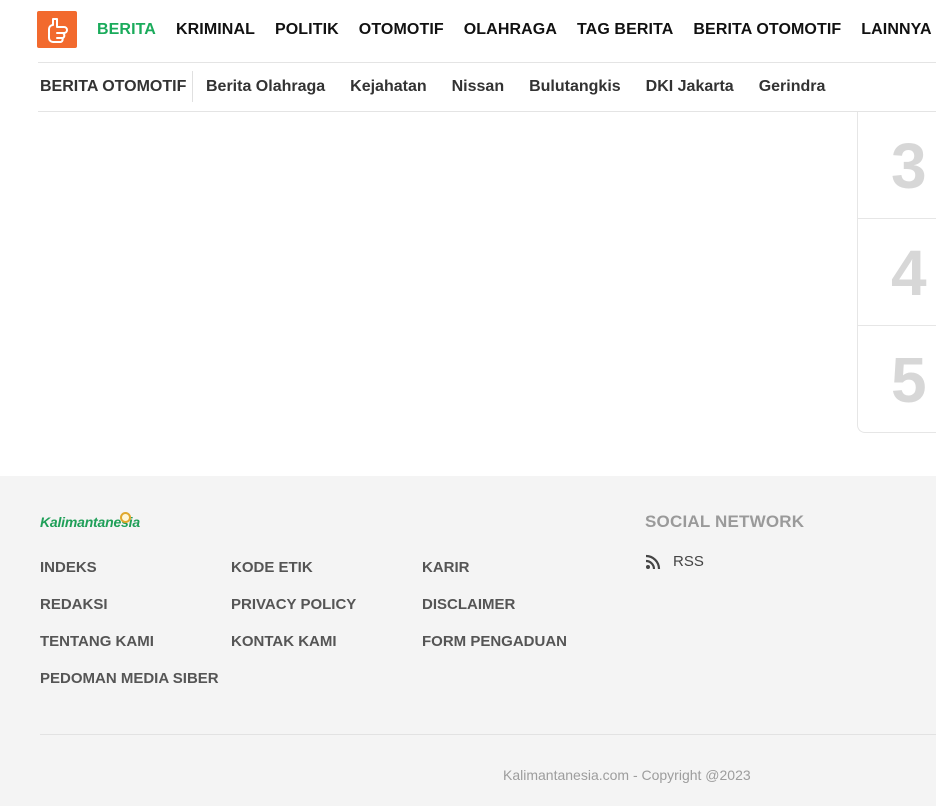 This screenshot has height=806, width=936. I want to click on rss-link: RSS, so click(674, 561).